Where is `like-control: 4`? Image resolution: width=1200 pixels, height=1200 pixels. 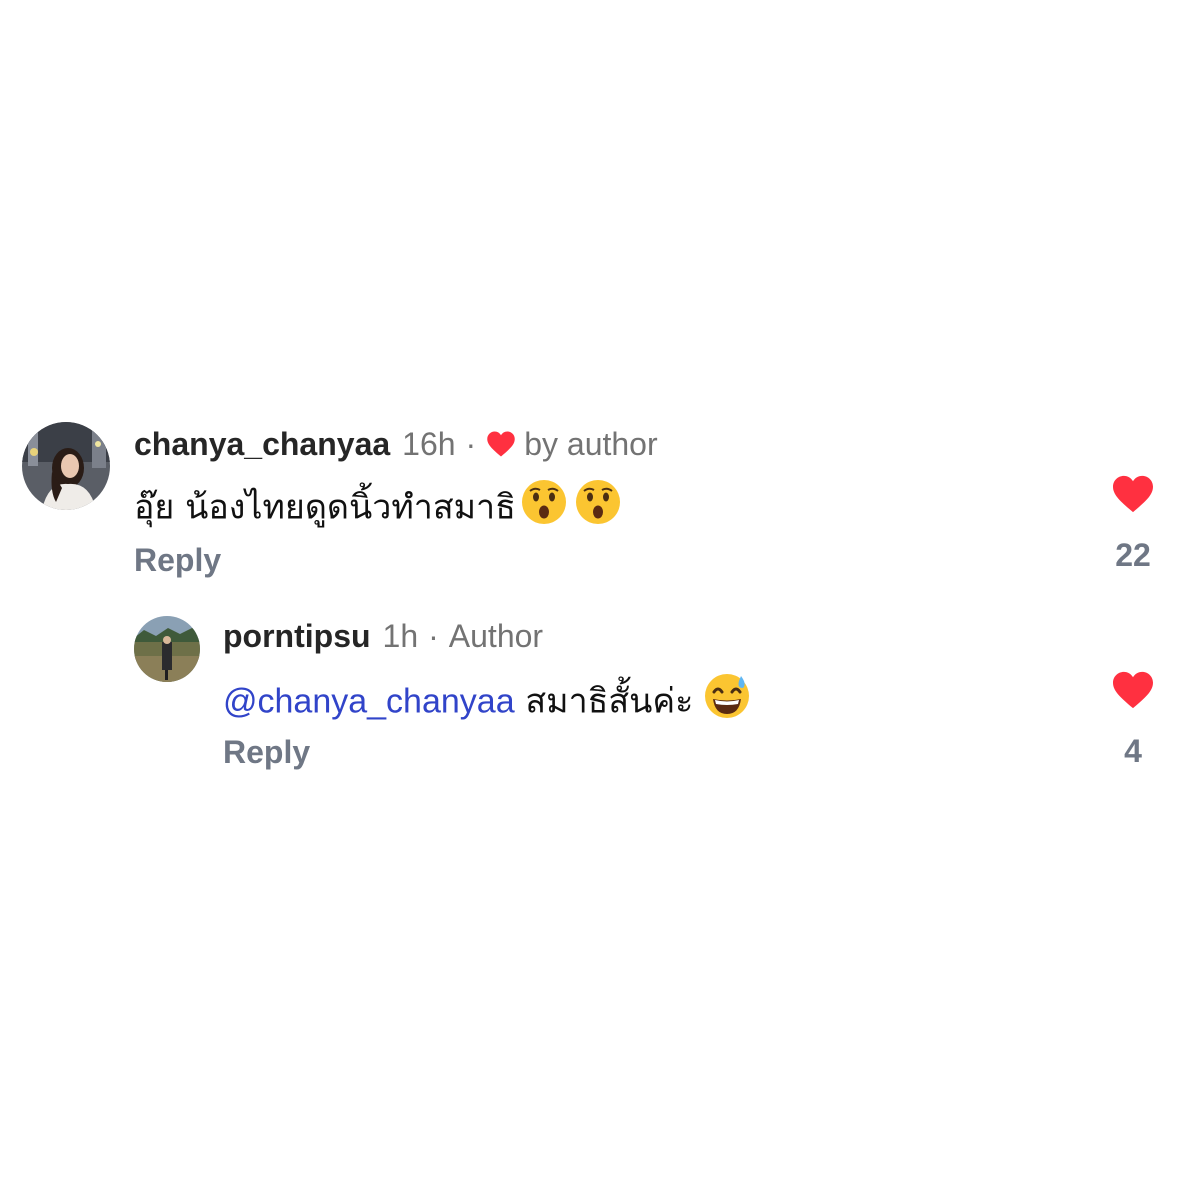 like-control: 4 is located at coordinates (1133, 720).